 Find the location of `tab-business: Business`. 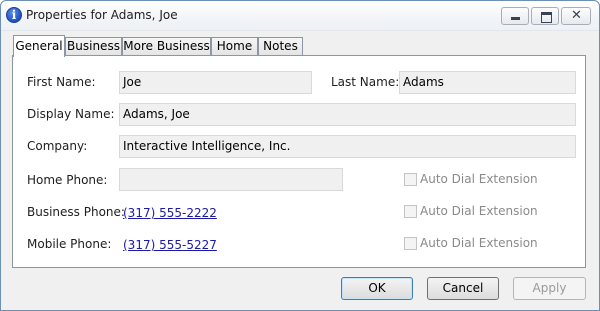

tab-business: Business is located at coordinates (93, 46).